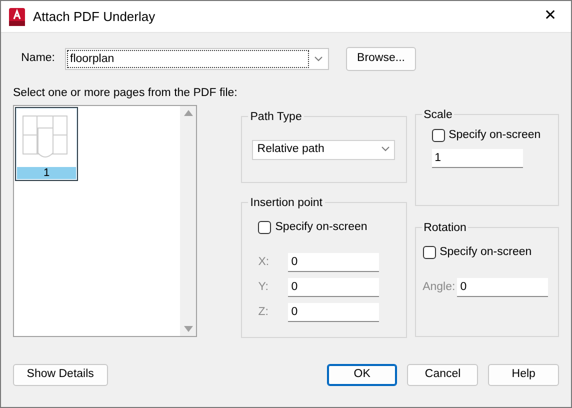 Image resolution: width=572 pixels, height=408 pixels. What do you see at coordinates (17, 17) in the screenshot?
I see `app-icon` at bounding box center [17, 17].